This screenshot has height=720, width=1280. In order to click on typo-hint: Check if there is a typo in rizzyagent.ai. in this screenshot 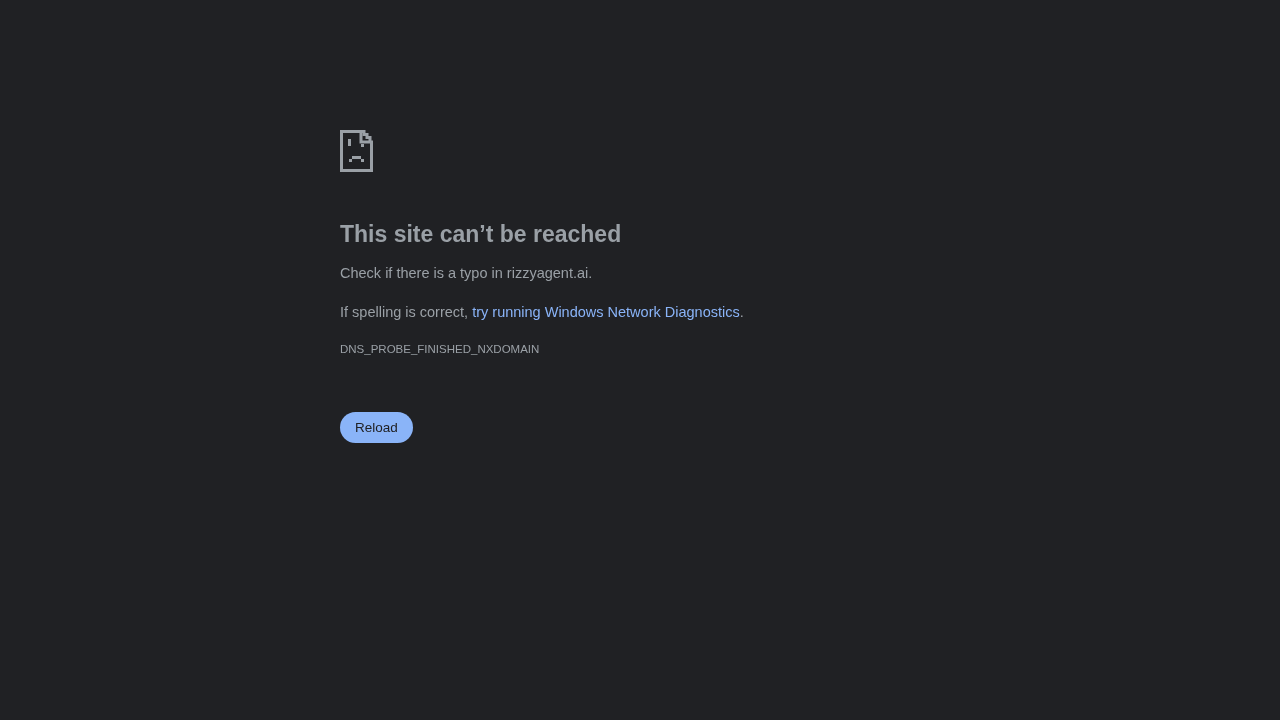, I will do `click(466, 273)`.